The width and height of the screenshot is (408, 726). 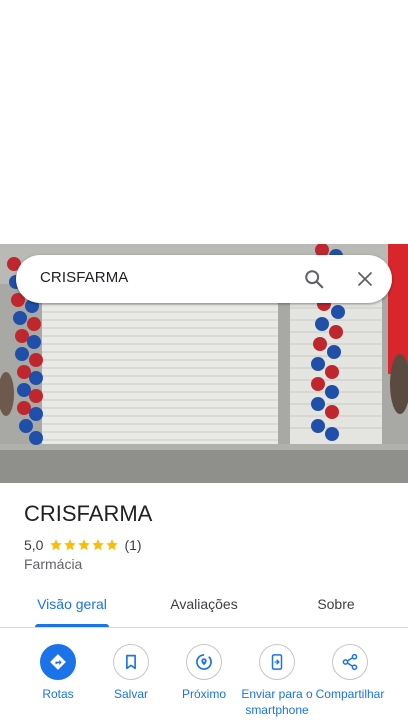 I want to click on place-title: CRISFARMA, so click(x=88, y=513).